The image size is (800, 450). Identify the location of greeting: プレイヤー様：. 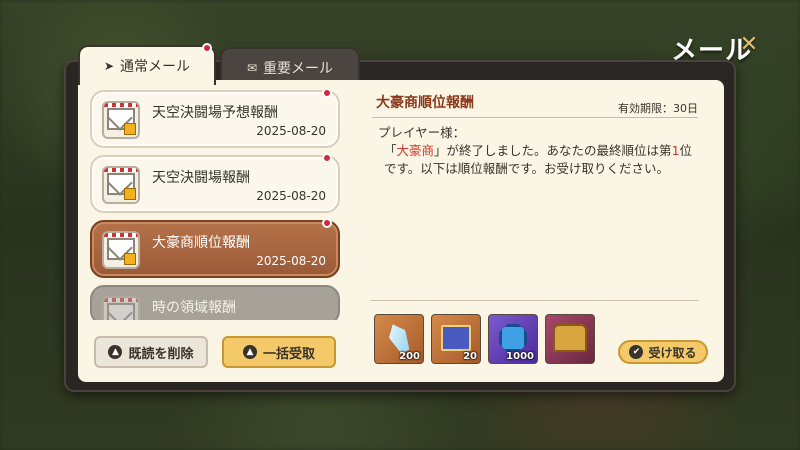
(422, 132).